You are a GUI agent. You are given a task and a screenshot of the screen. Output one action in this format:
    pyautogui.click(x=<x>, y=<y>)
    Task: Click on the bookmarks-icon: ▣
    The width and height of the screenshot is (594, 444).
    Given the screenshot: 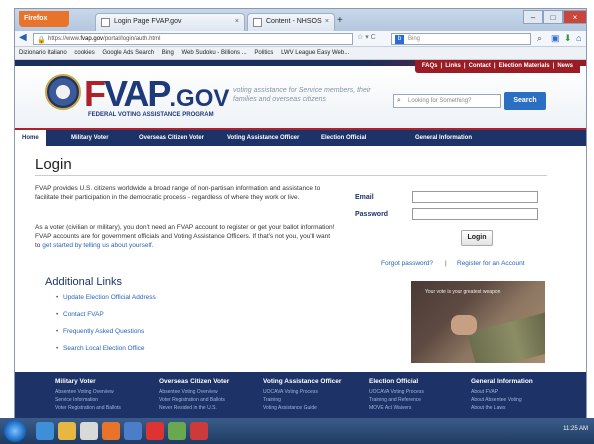 What is the action you would take?
    pyautogui.click(x=555, y=38)
    